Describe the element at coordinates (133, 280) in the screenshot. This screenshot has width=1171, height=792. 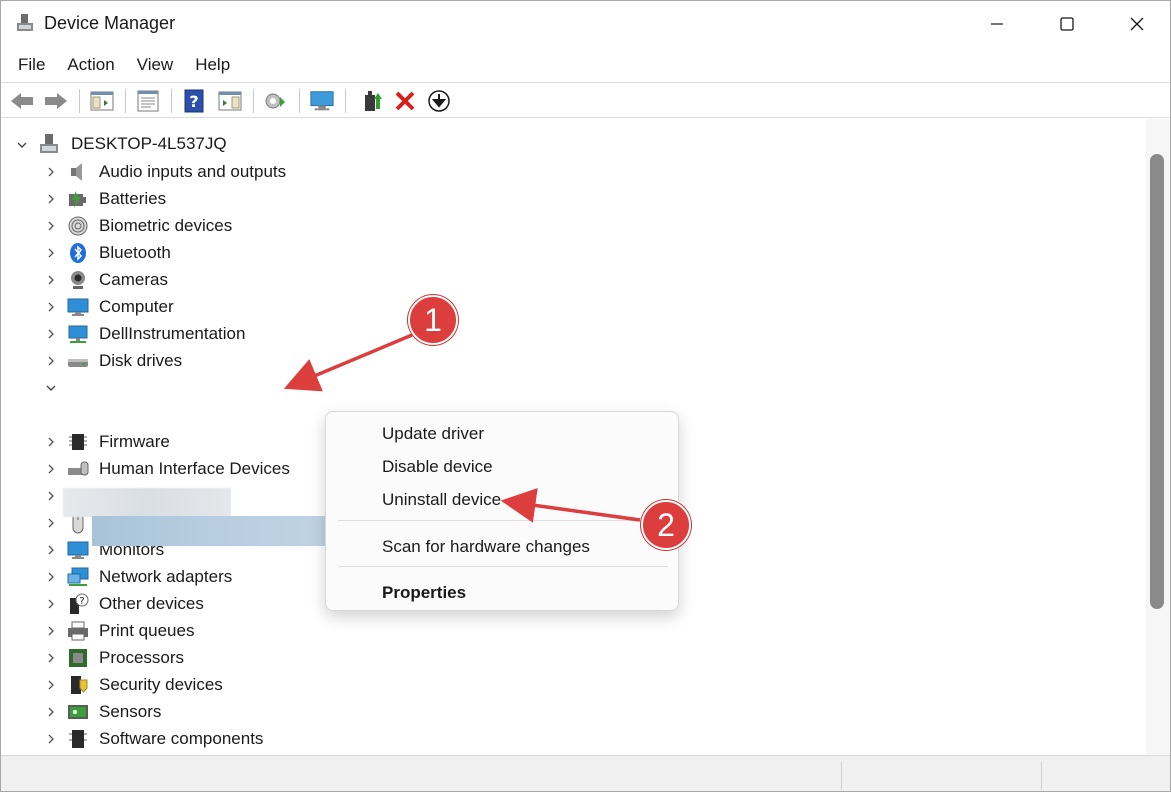
I see `tree-category-label: Cameras` at that location.